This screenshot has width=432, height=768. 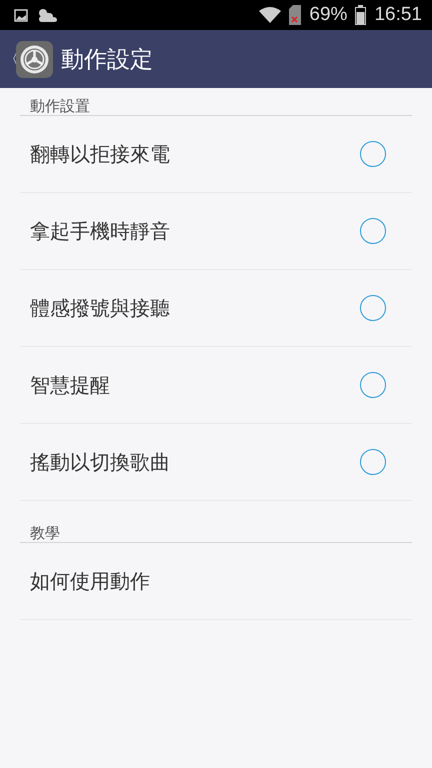 What do you see at coordinates (45, 533) in the screenshot?
I see `section-header: 教學` at bounding box center [45, 533].